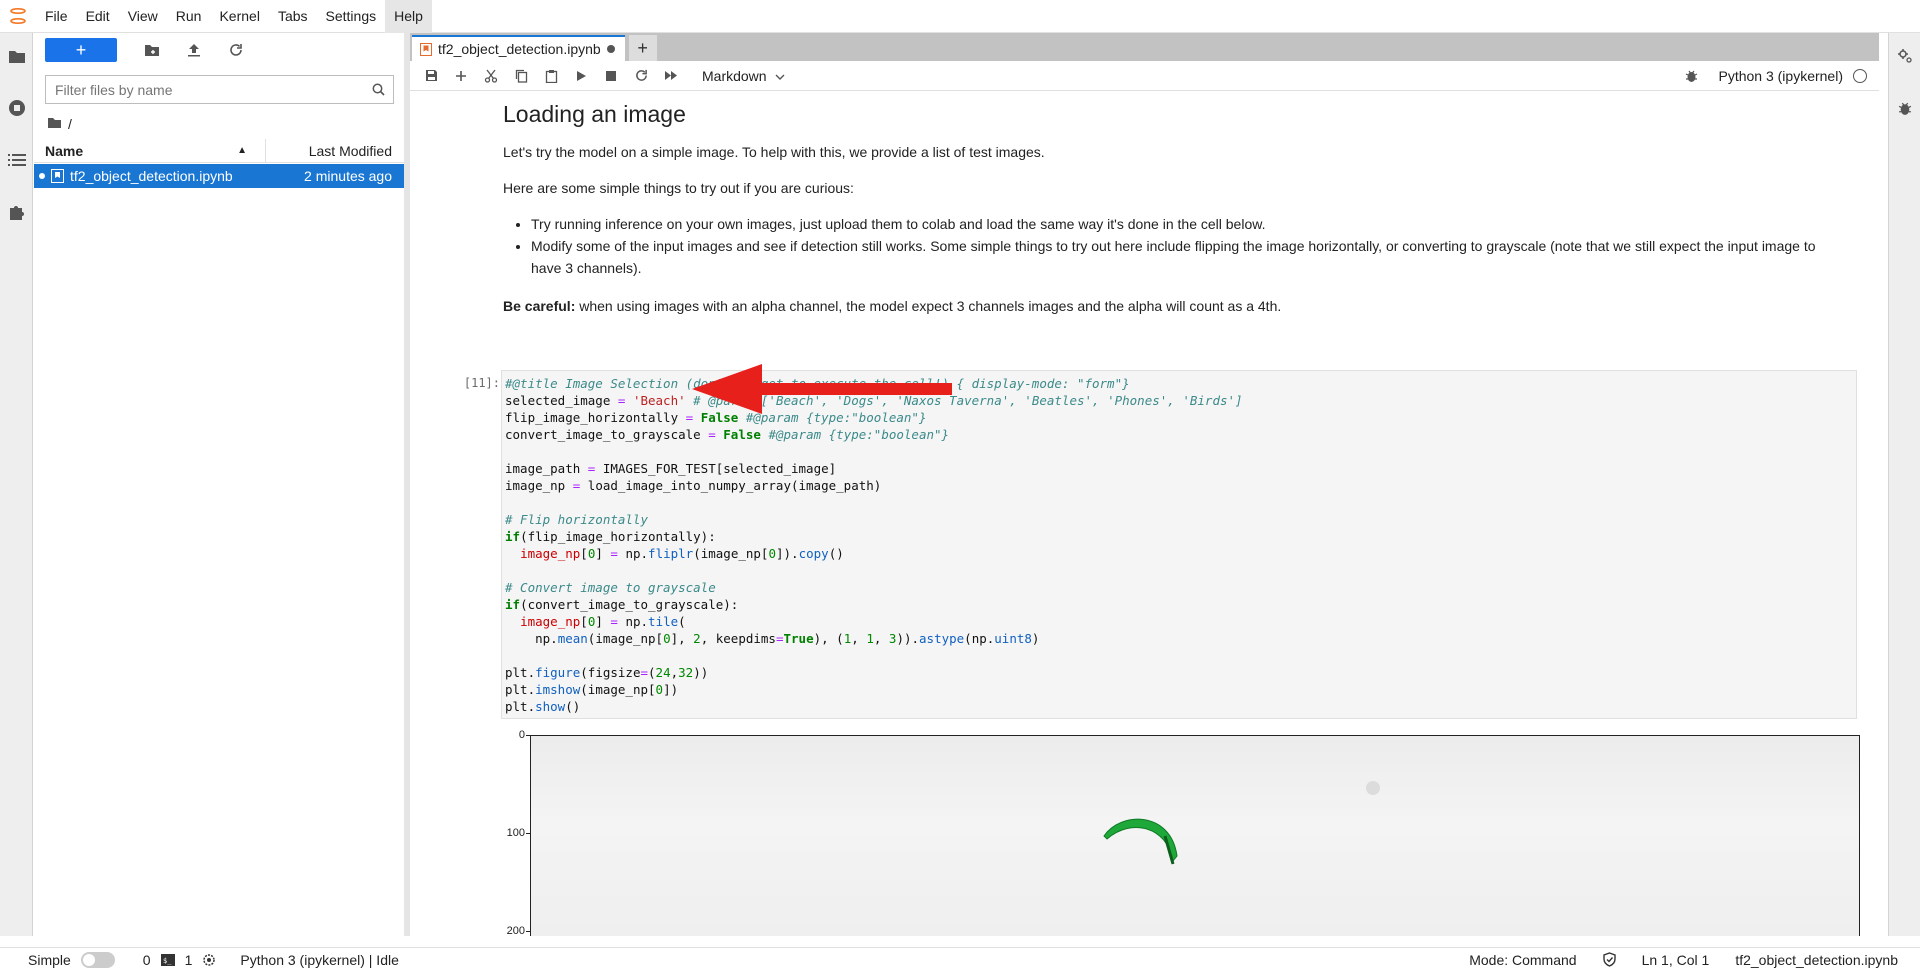 The image size is (1920, 971). I want to click on sort-up-icon: ▲, so click(242, 150).